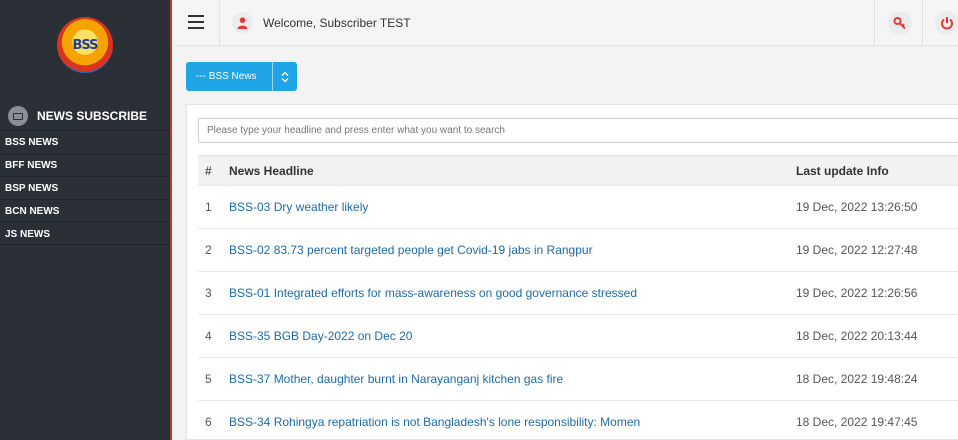 This screenshot has height=440, width=958. Describe the element at coordinates (946, 23) in the screenshot. I see `power-icon` at that location.